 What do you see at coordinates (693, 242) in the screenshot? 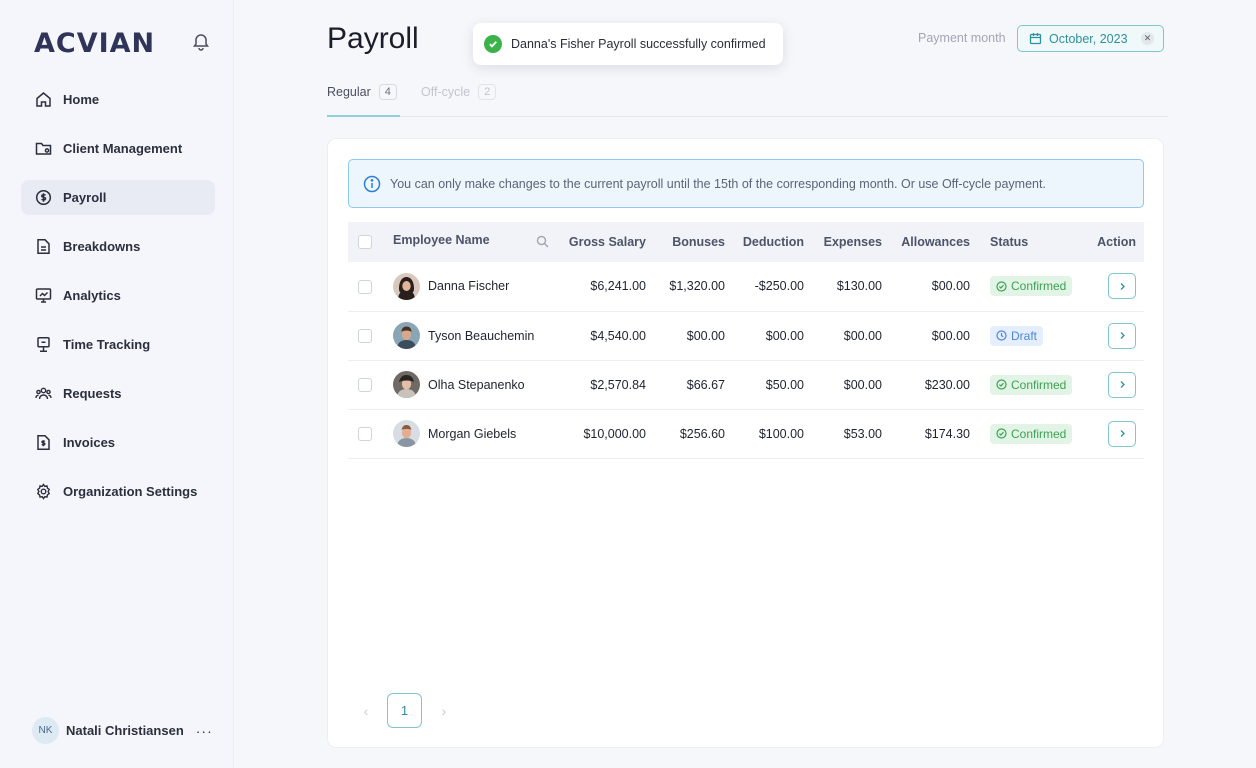
I see `col-bonuses: Bonuses` at bounding box center [693, 242].